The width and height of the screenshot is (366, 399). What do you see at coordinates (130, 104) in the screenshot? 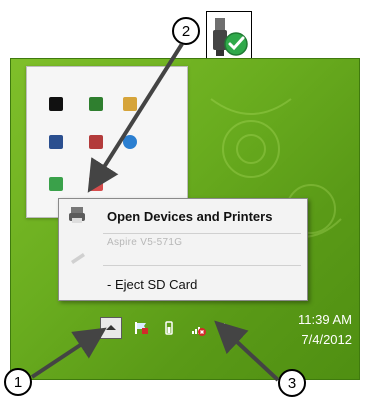
I see `tray-package-icon` at bounding box center [130, 104].